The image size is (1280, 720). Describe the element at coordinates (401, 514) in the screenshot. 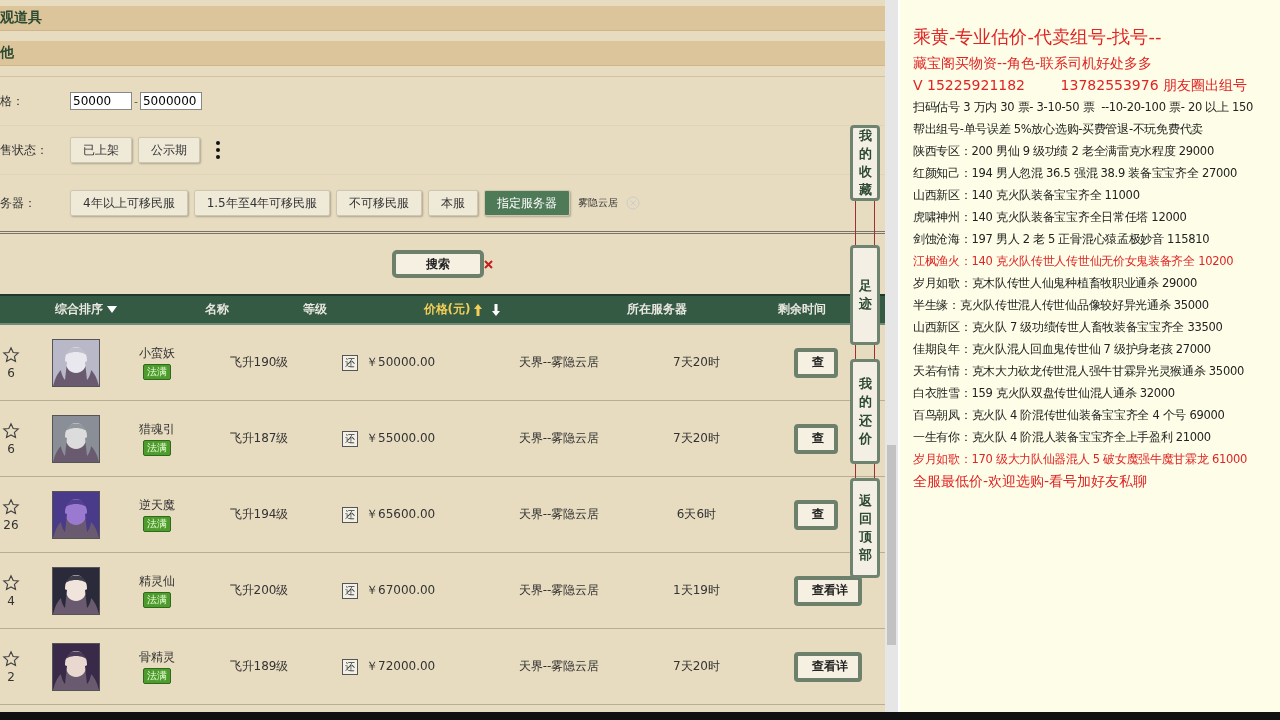

I see `price-text: ￥65600.00` at that location.